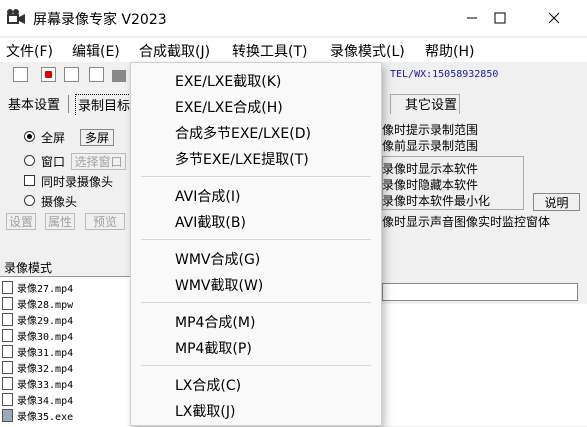 The width and height of the screenshot is (587, 427). I want to click on fullscreen-label: 全屏, so click(53, 138).